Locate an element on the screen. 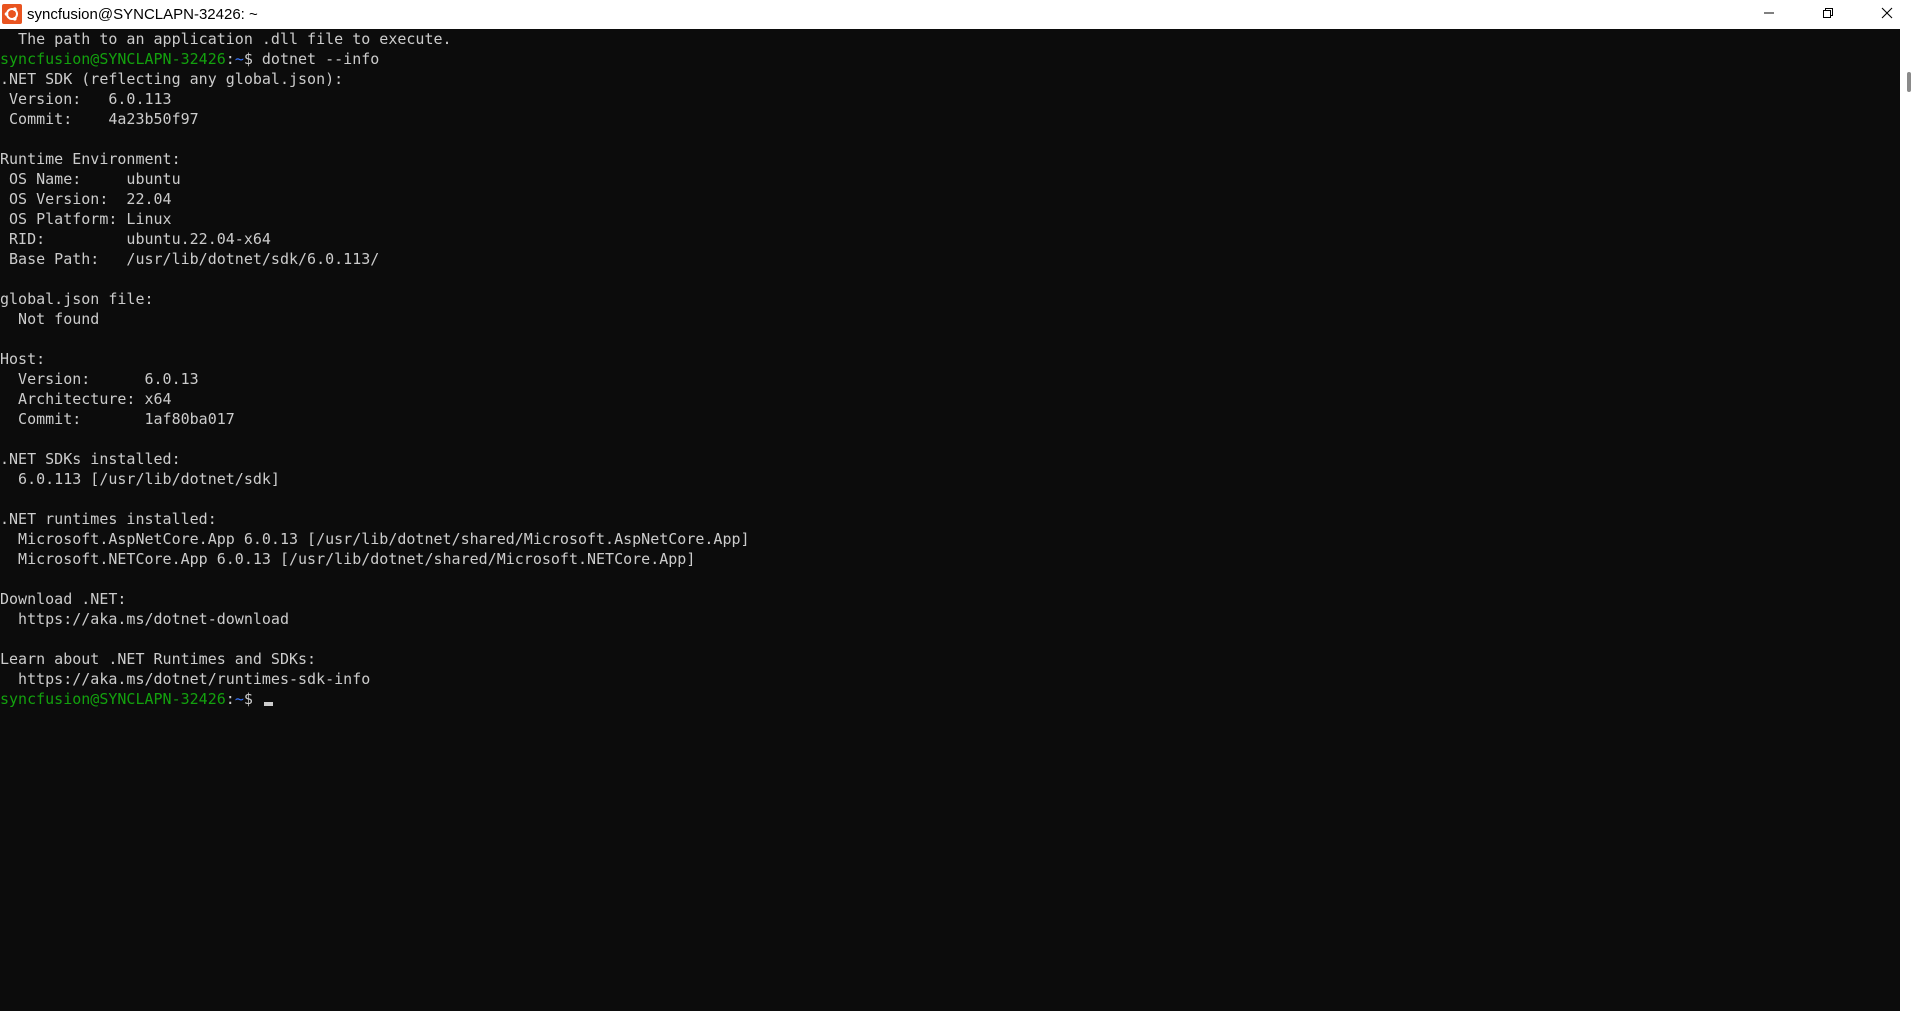 The height and width of the screenshot is (1011, 1918). terminal-line: .NET runtimes installed: is located at coordinates (108, 519).